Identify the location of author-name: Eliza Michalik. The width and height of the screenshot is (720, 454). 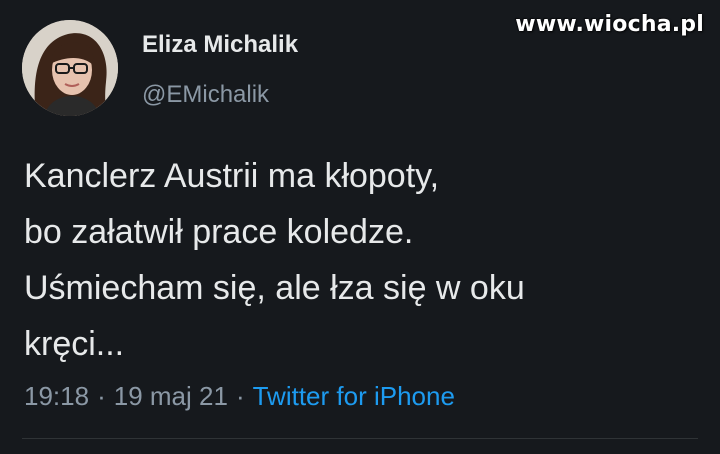
(220, 45).